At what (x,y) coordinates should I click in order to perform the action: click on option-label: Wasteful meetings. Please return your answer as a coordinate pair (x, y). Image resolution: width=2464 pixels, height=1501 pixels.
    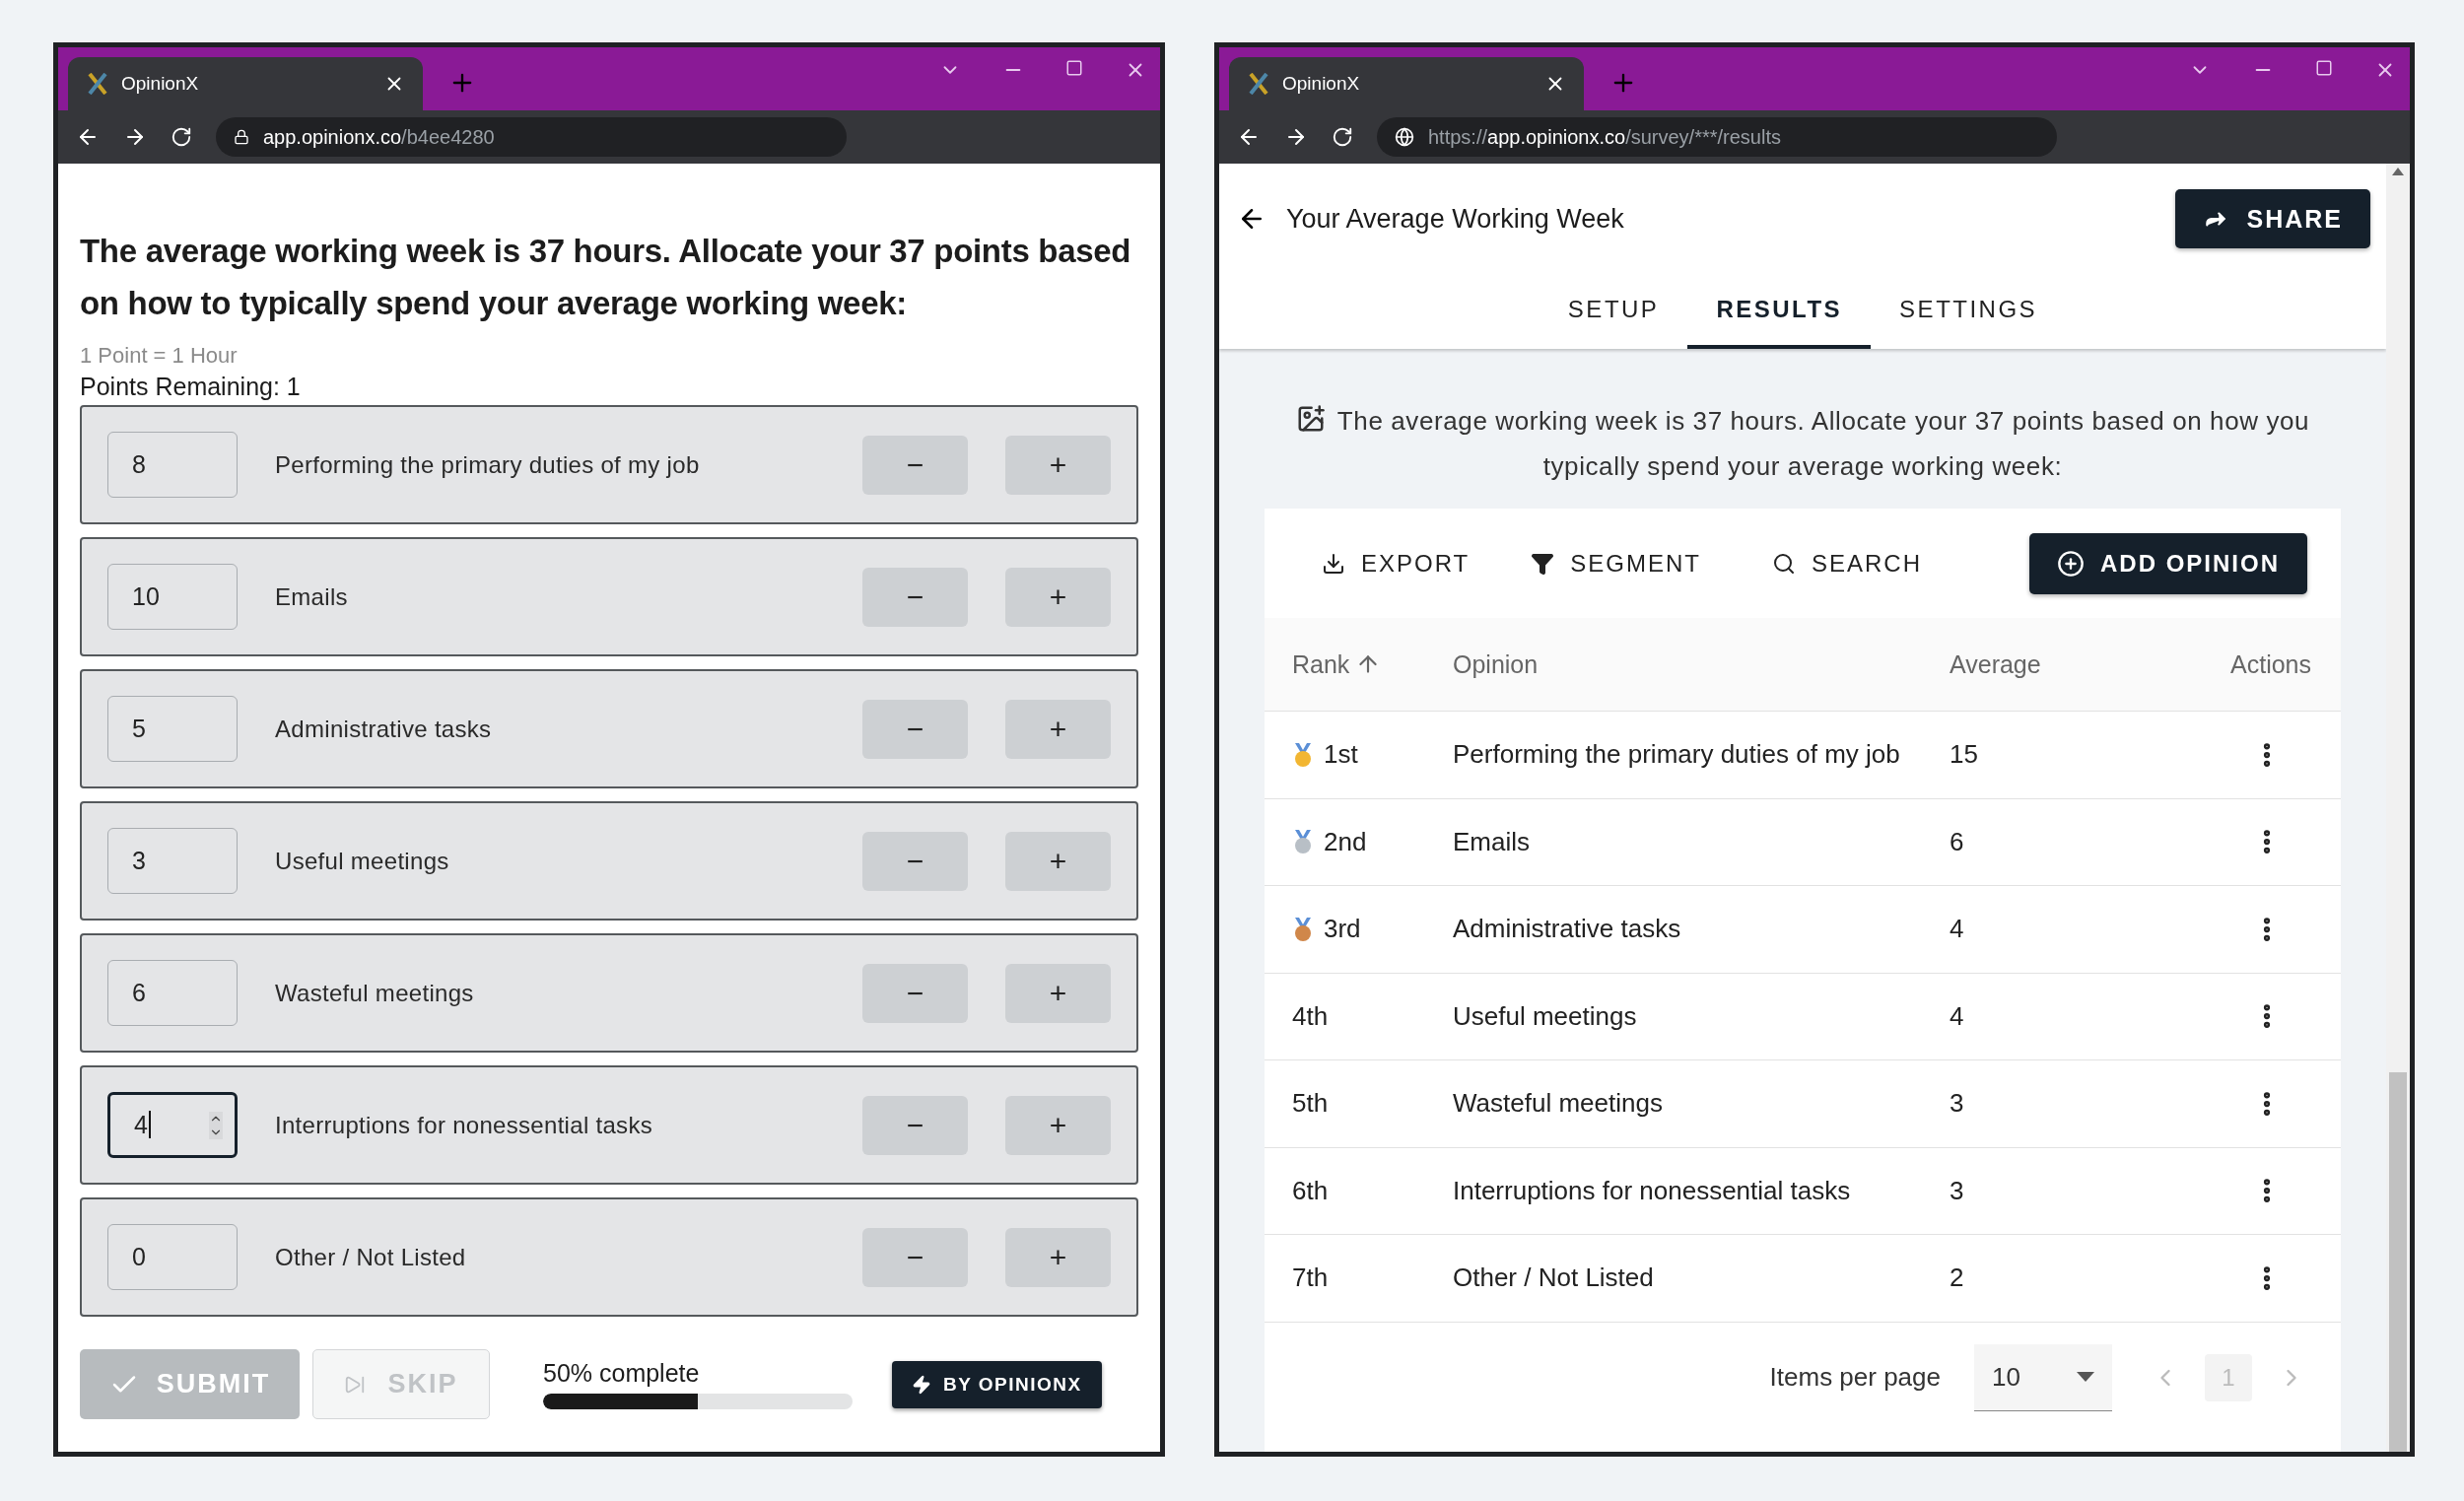
    Looking at the image, I should click on (375, 993).